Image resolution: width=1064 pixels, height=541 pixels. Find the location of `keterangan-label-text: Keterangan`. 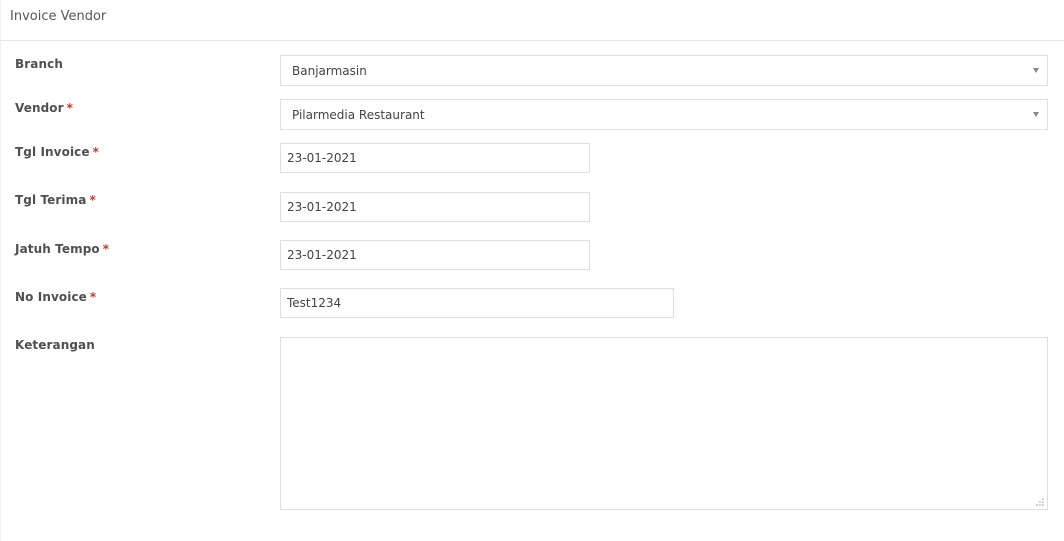

keterangan-label-text: Keterangan is located at coordinates (55, 345).